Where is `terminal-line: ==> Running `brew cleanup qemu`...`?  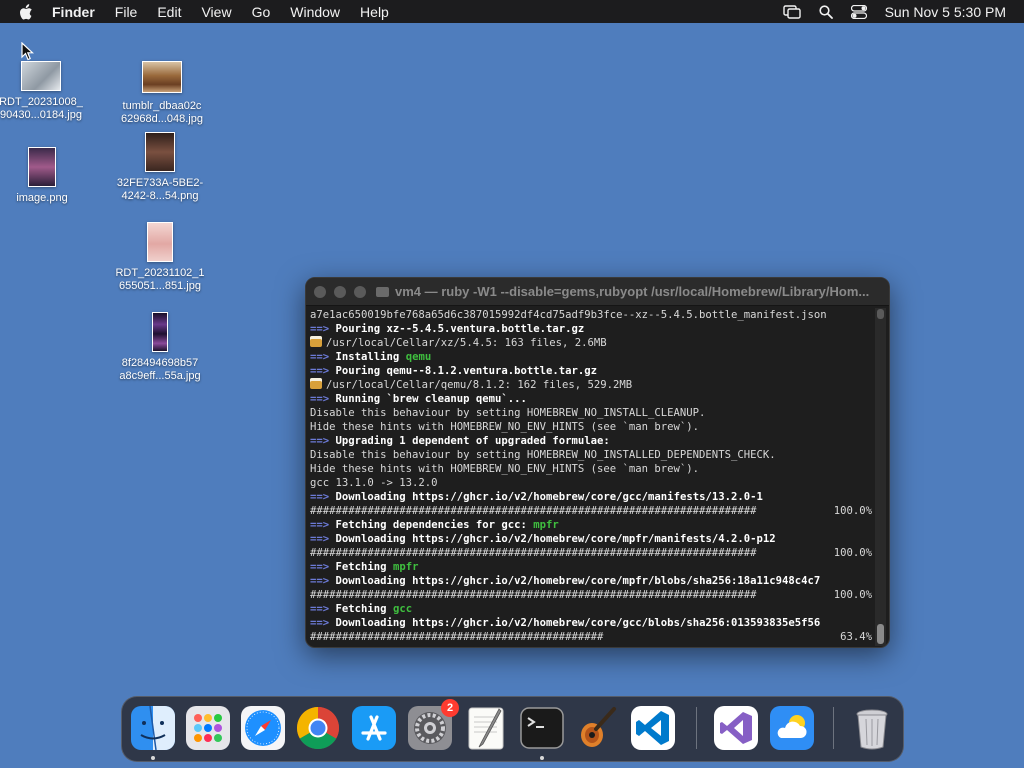
terminal-line: ==> Running `brew cleanup qemu`... is located at coordinates (418, 399).